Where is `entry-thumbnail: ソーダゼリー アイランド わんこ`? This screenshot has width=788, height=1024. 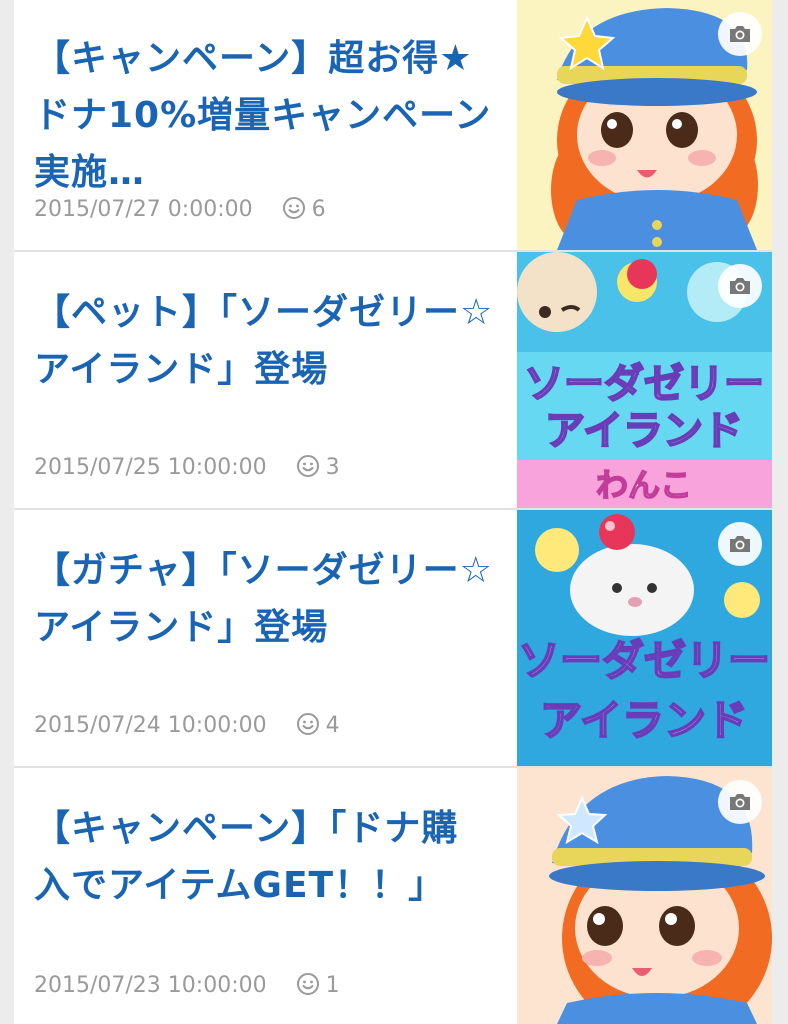 entry-thumbnail: ソーダゼリー アイランド わんこ is located at coordinates (644, 380).